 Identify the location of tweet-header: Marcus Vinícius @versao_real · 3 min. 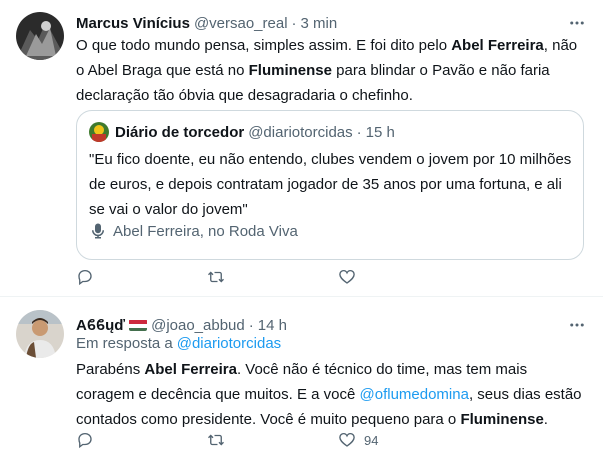
(206, 23).